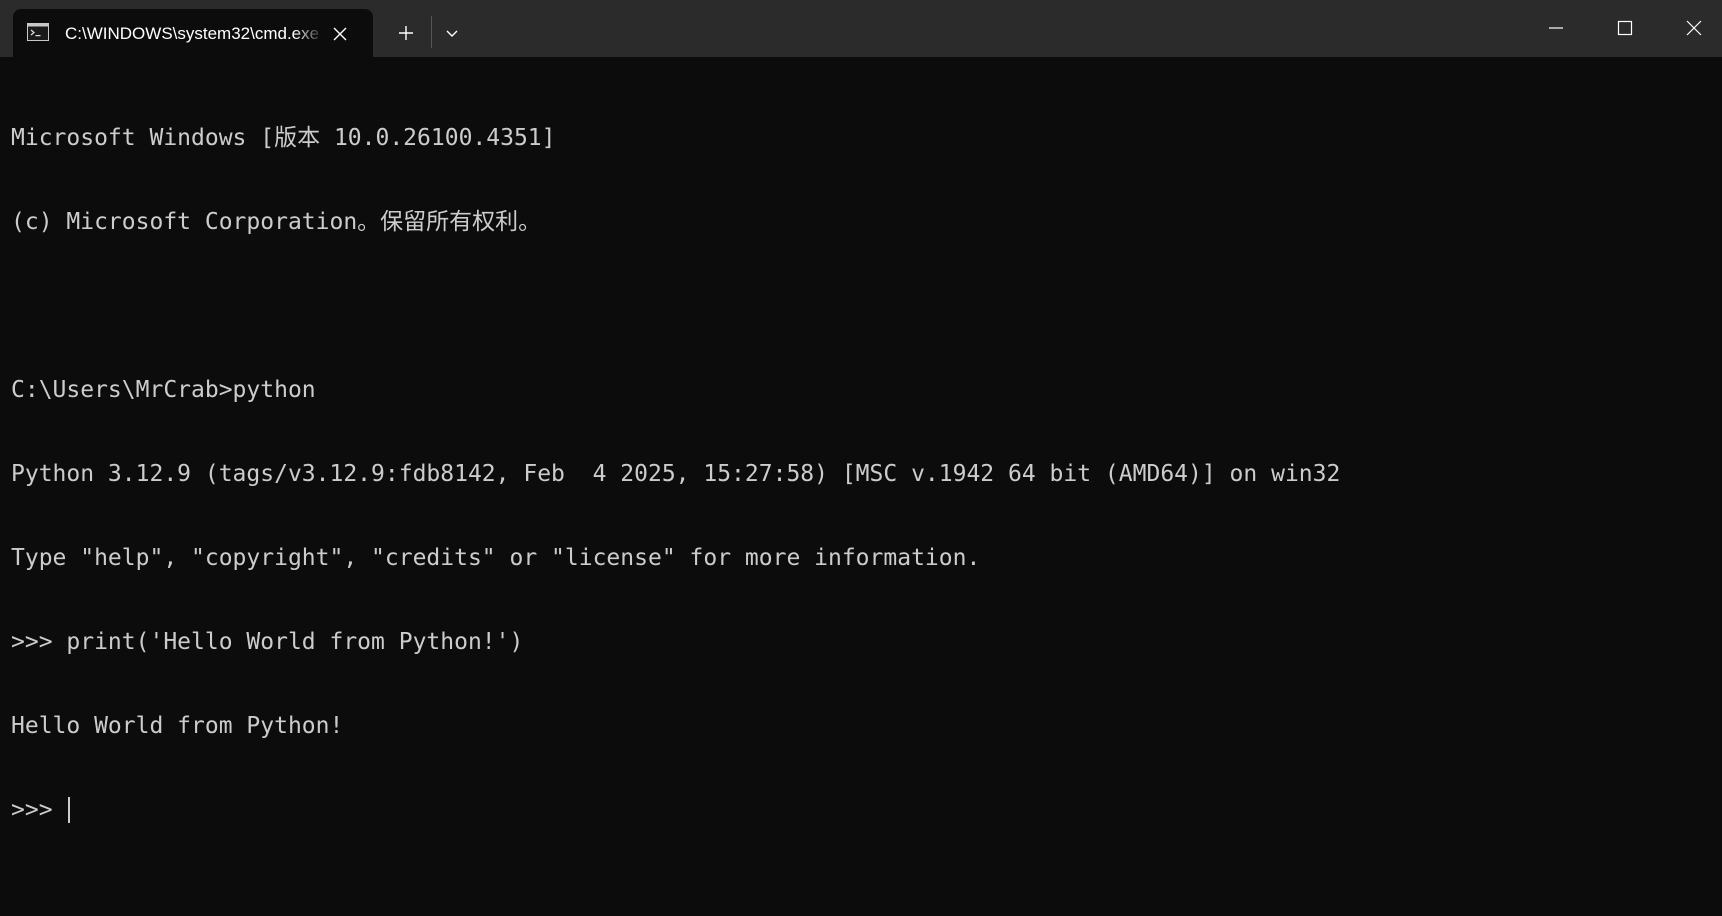 This screenshot has height=916, width=1722. Describe the element at coordinates (861, 28) in the screenshot. I see `title-bar: C:\WINDOWS\system32\cmd.exe` at that location.